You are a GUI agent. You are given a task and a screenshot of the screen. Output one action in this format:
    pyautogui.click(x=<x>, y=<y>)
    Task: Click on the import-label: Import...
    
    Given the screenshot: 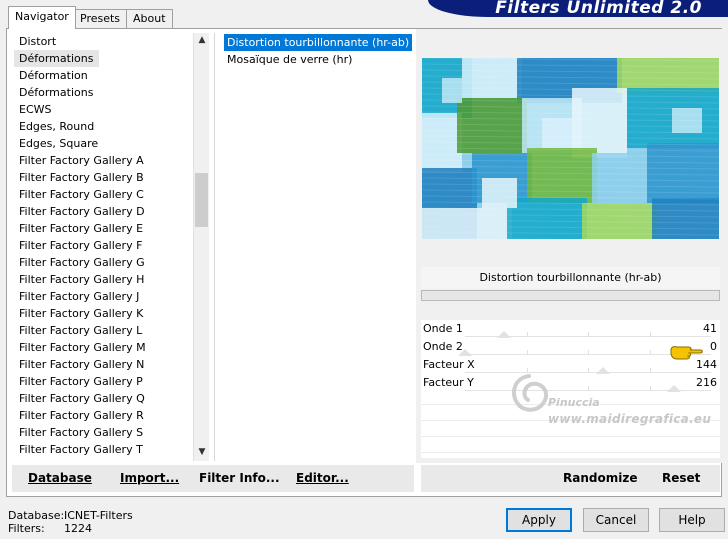 What is the action you would take?
    pyautogui.click(x=150, y=478)
    